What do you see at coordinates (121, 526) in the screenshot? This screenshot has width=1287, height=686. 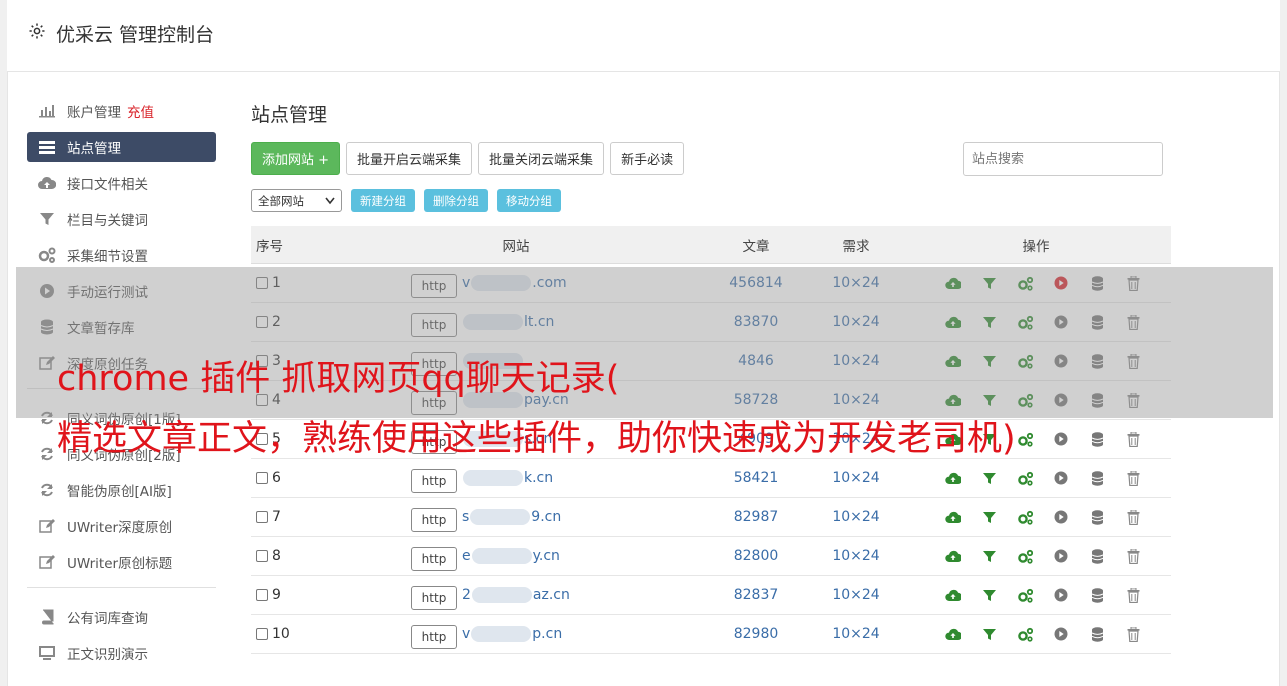 I see `sidebar-item-uwriter-deep: UWriter深度原创` at bounding box center [121, 526].